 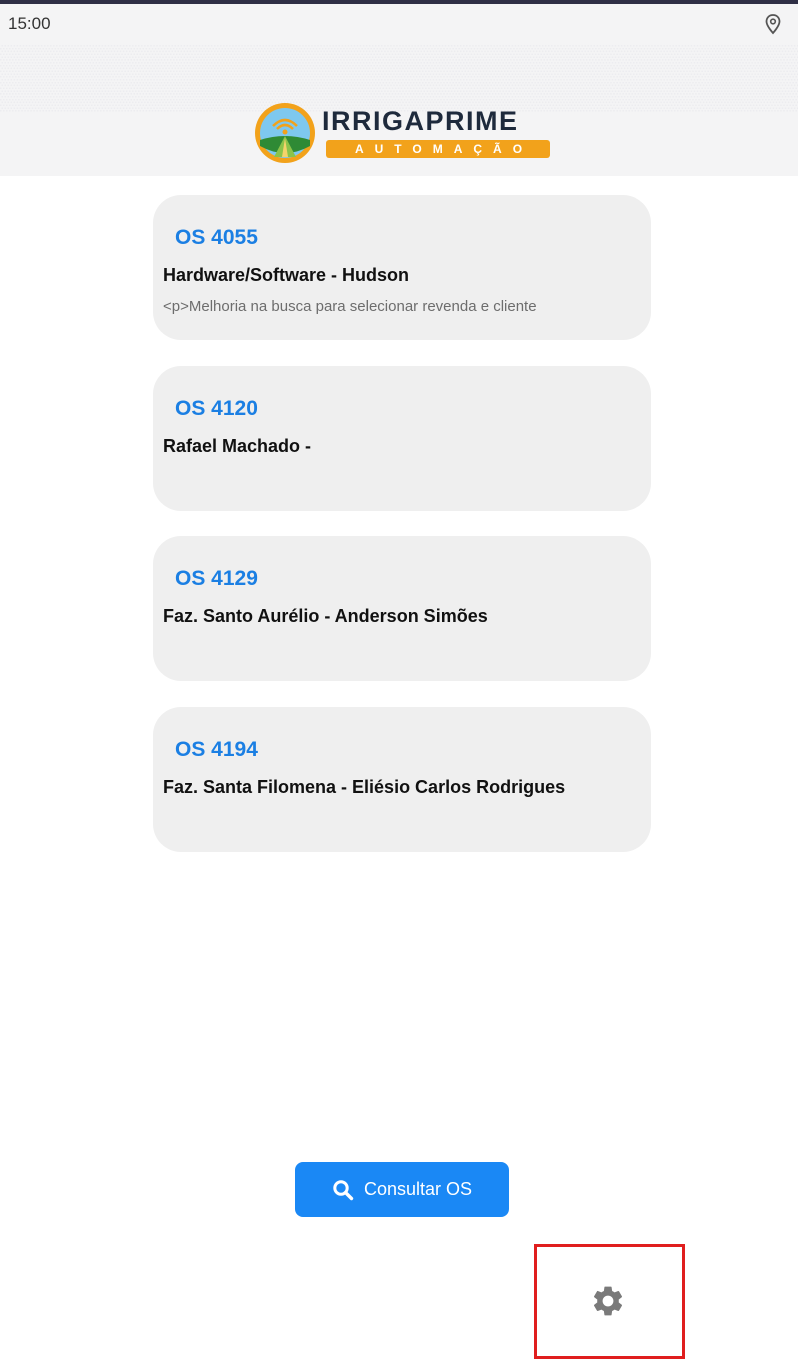 I want to click on search-icon, so click(x=343, y=1189).